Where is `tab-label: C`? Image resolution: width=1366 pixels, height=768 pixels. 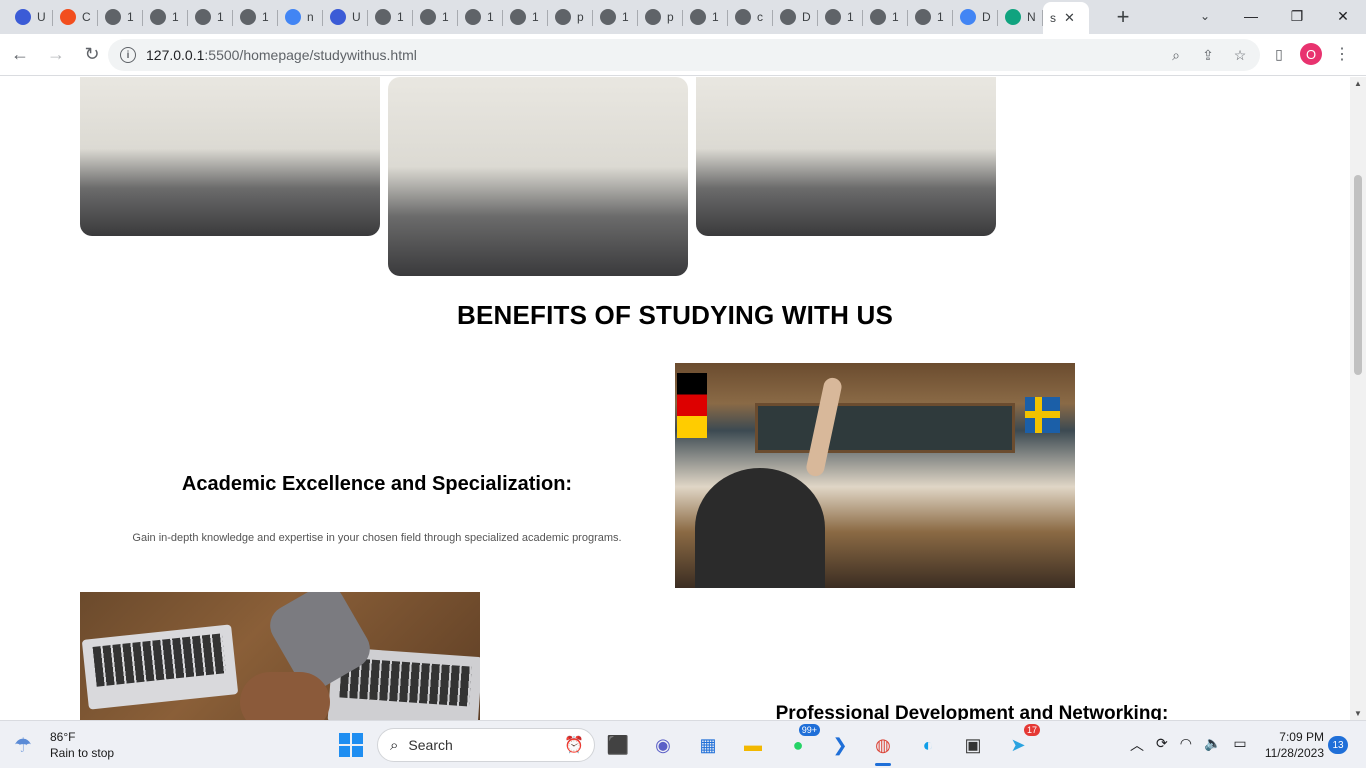 tab-label: C is located at coordinates (86, 17).